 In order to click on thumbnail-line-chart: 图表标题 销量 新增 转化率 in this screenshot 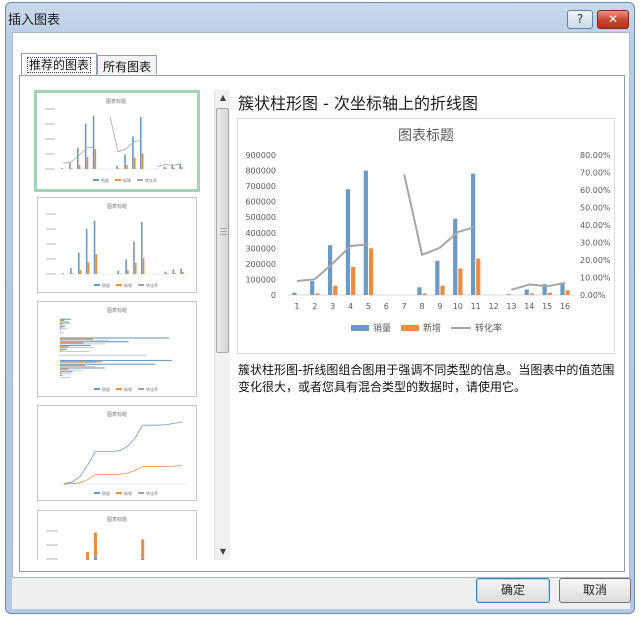, I will do `click(117, 453)`.